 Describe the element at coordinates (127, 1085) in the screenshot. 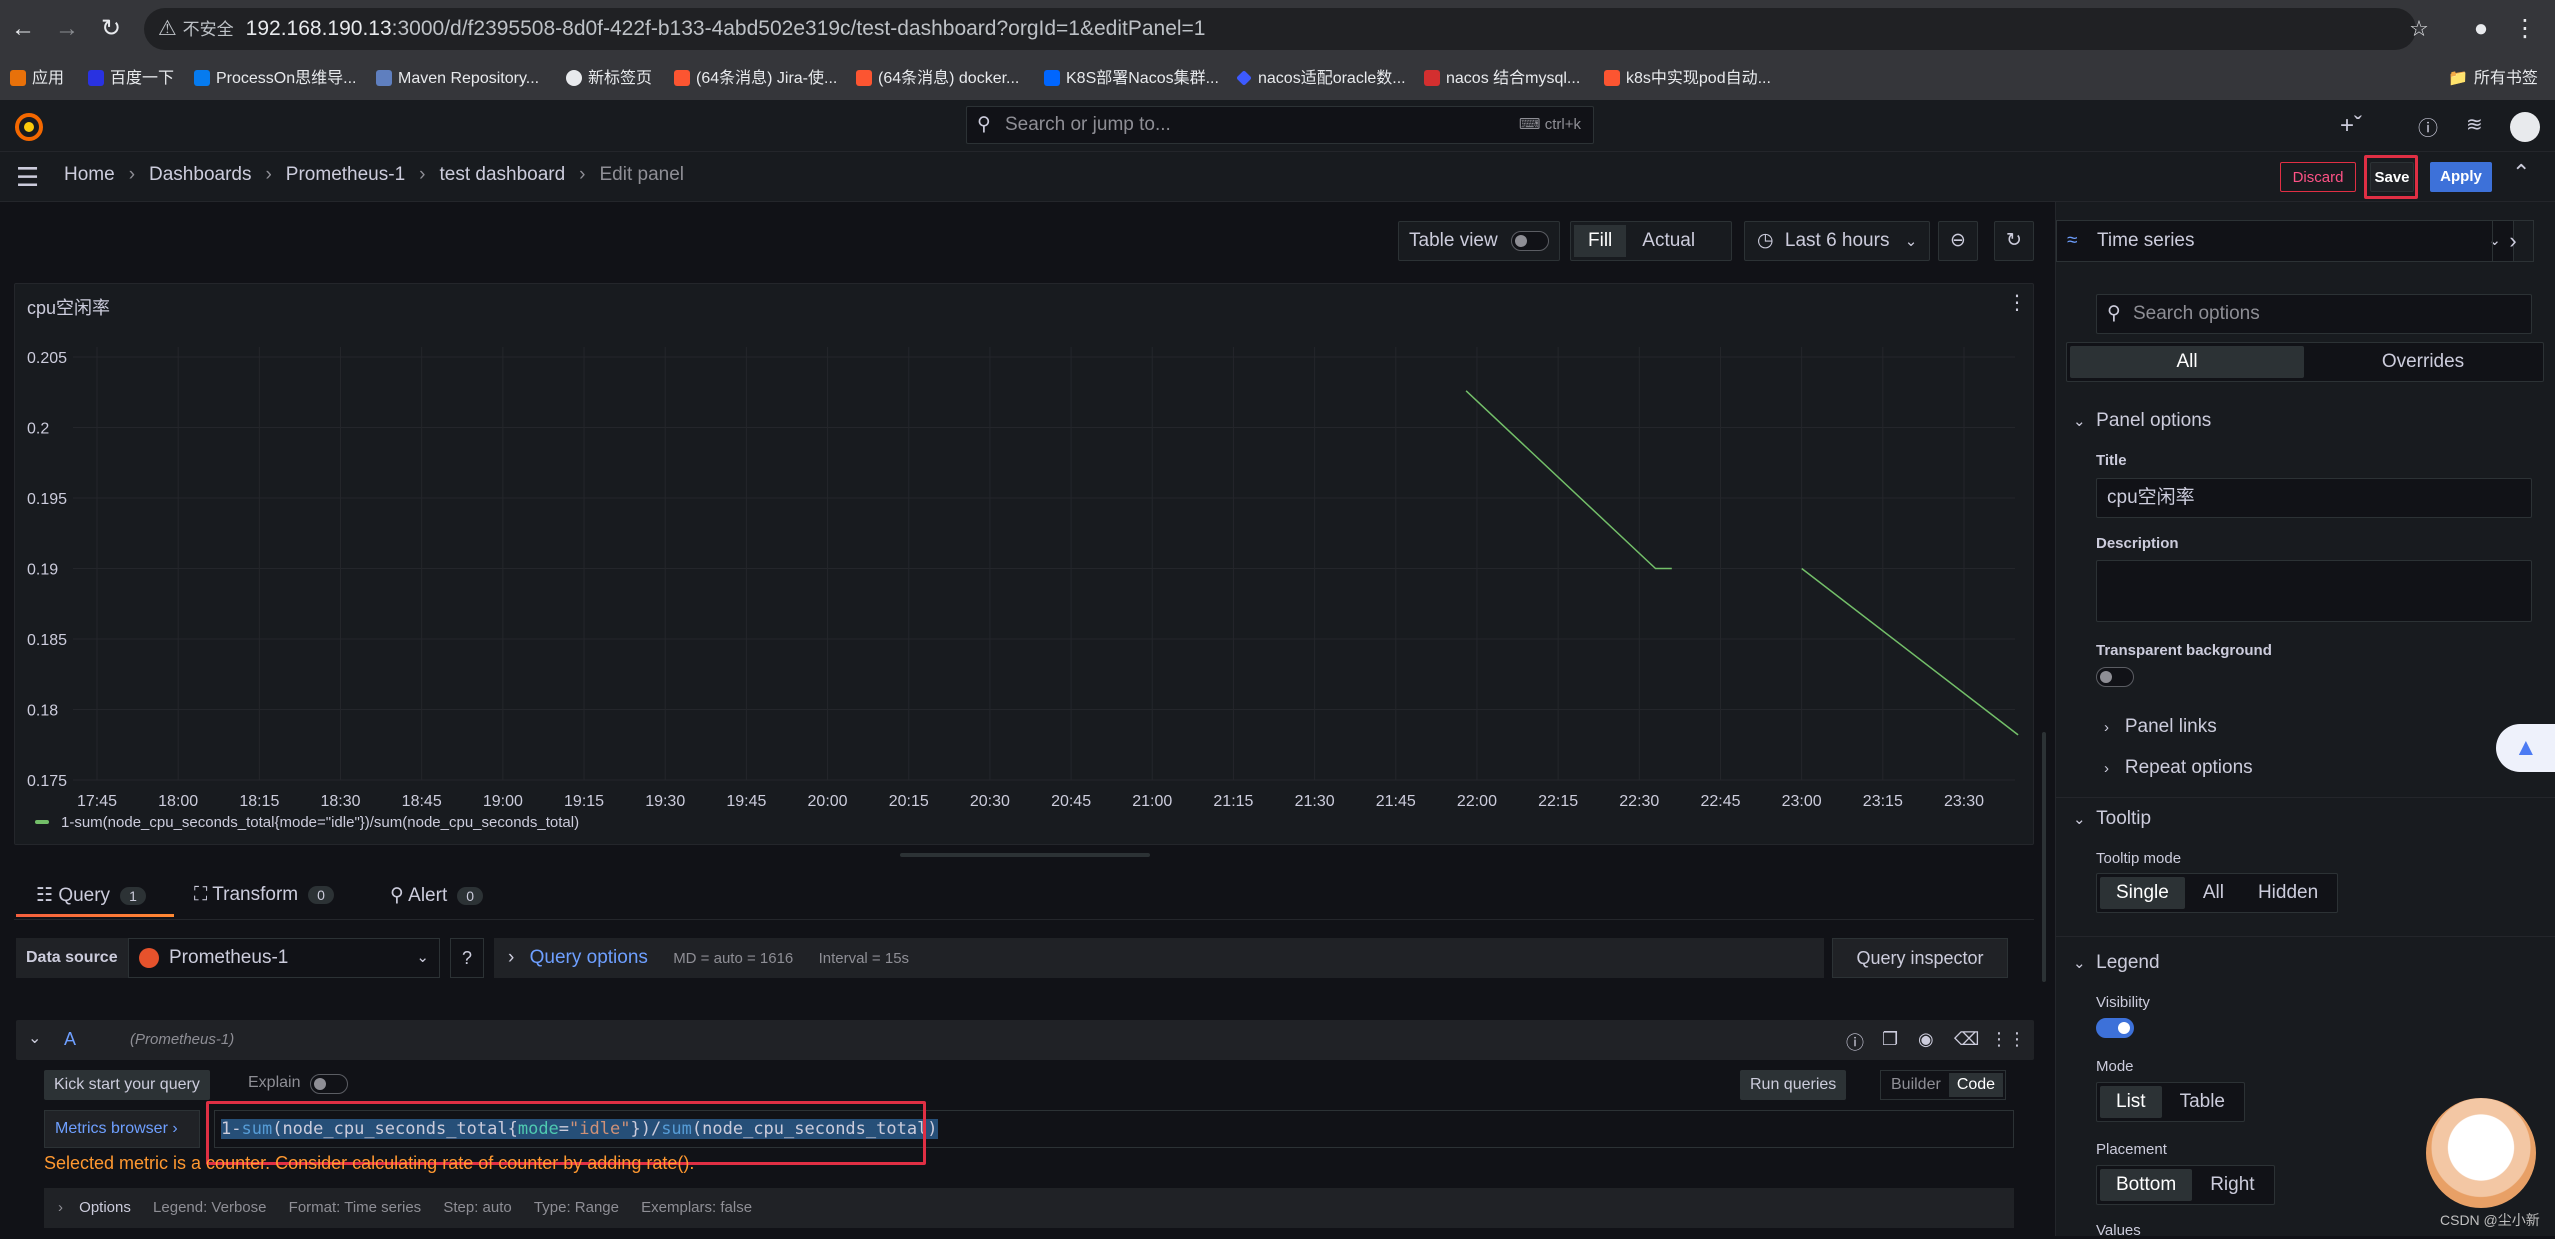

I see `kick-start-button: Kick start your query` at that location.